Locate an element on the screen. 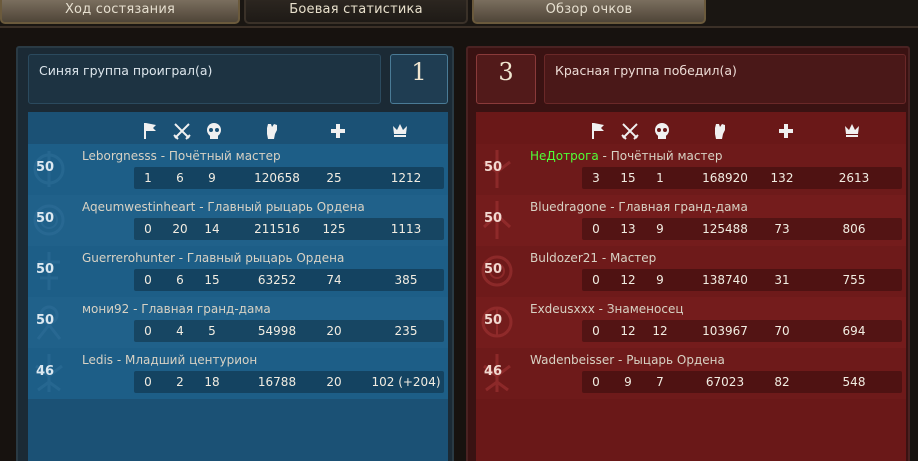  player-name: Exdeusxxx is located at coordinates (562, 309).